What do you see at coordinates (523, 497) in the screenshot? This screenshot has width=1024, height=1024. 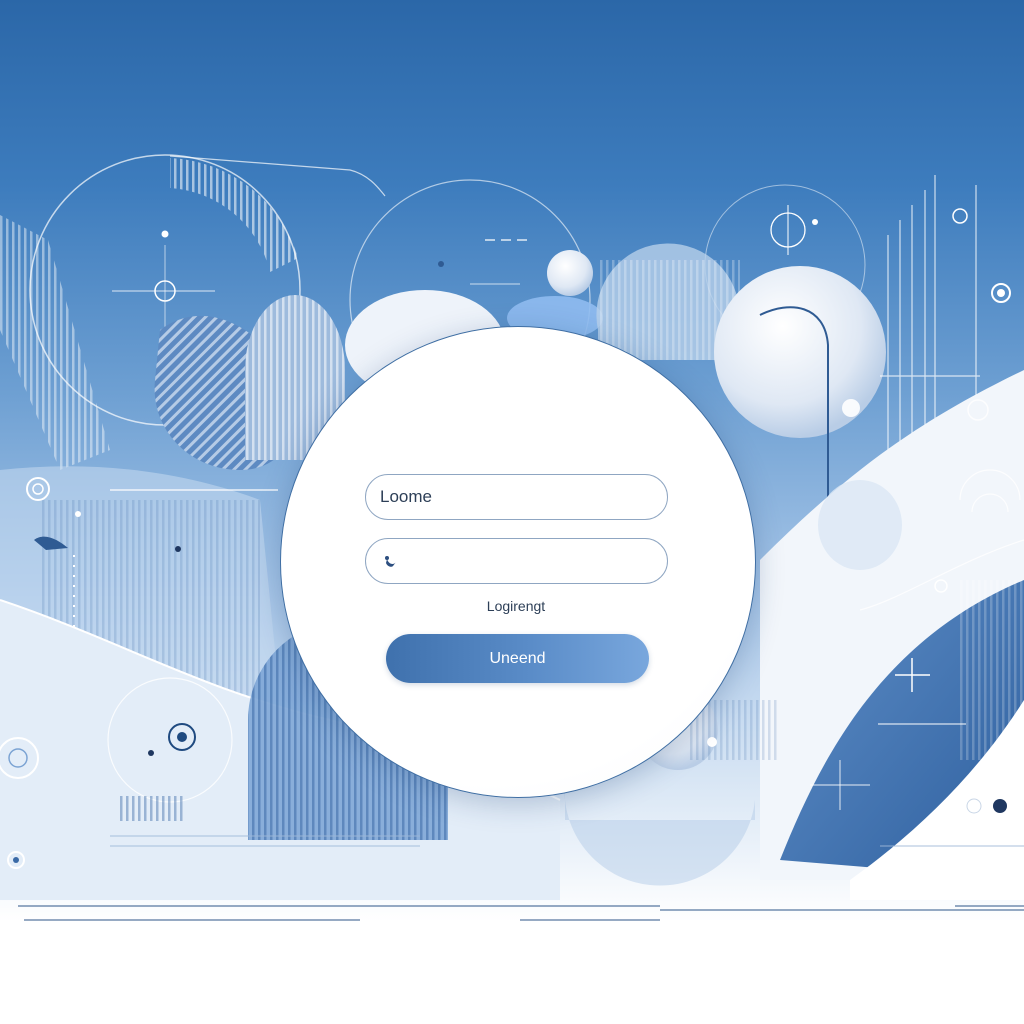 I see `username-input` at bounding box center [523, 497].